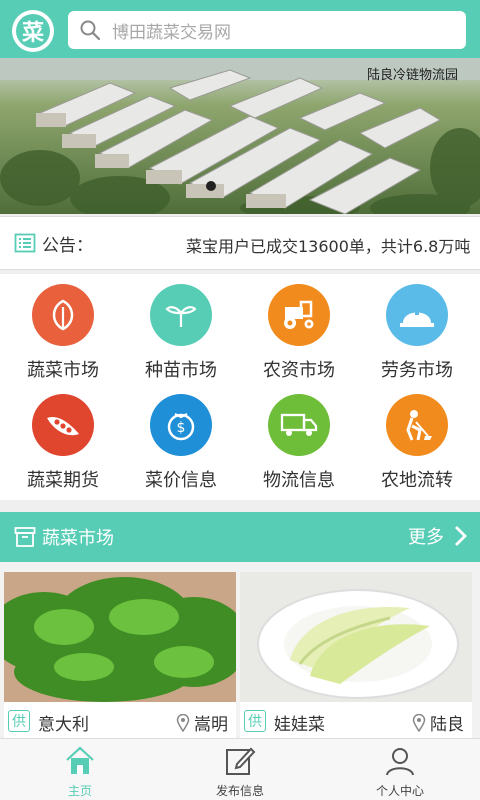  I want to click on product-image-baby-cabbage, so click(356, 637).